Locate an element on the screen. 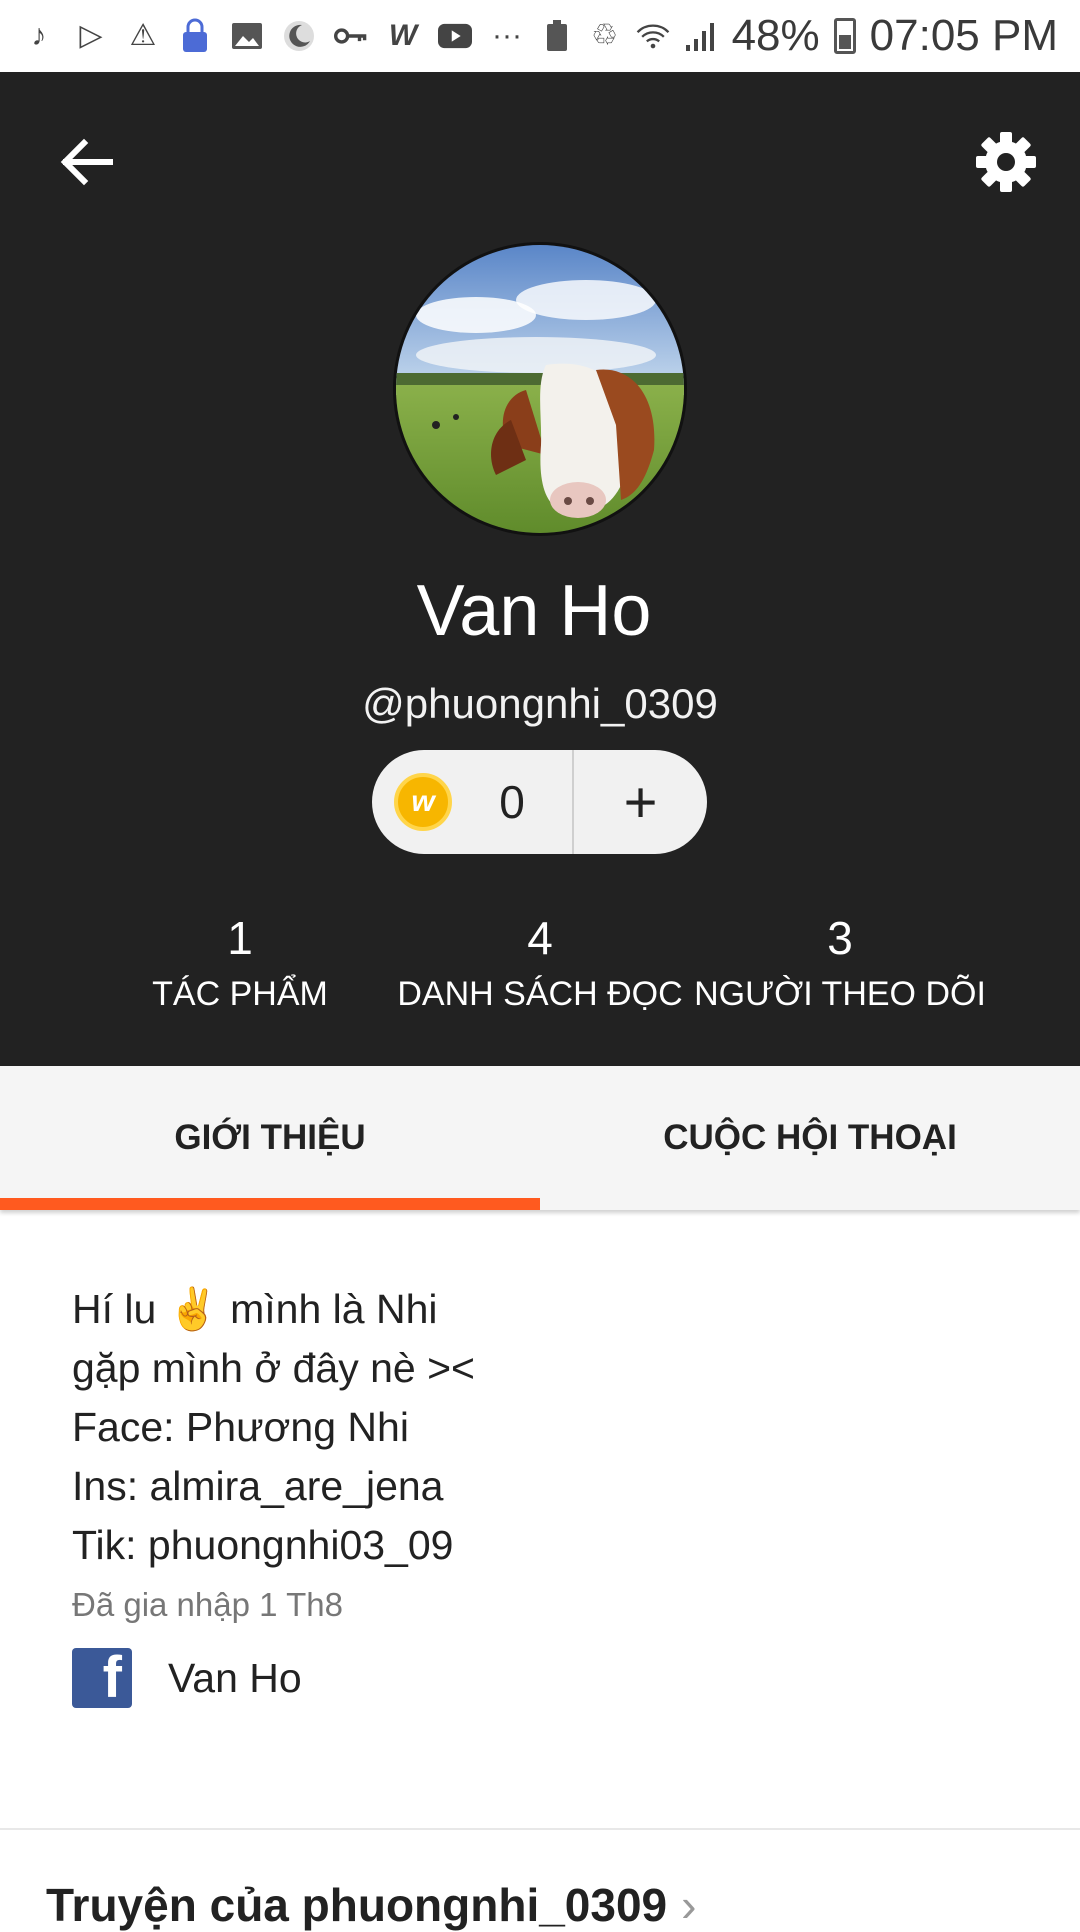 This screenshot has height=1932, width=1080. tiktok-icon: ♪ is located at coordinates (39, 35).